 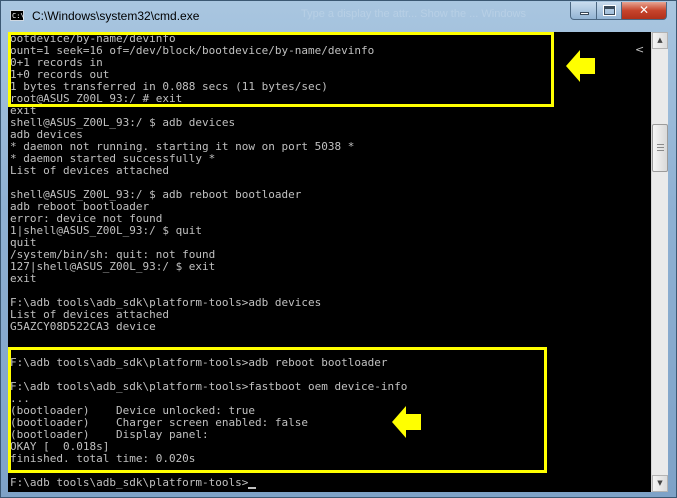 I want to click on text-cursor, so click(x=252, y=488).